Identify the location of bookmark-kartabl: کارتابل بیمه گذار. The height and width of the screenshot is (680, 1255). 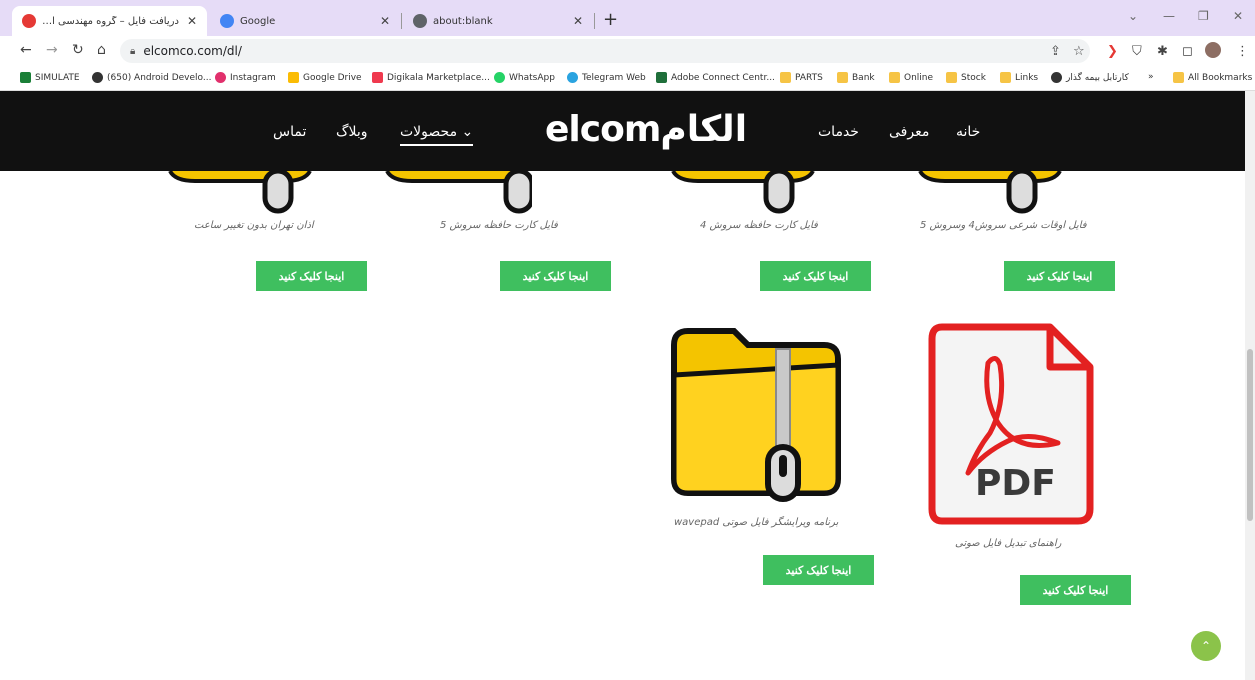
(1090, 77).